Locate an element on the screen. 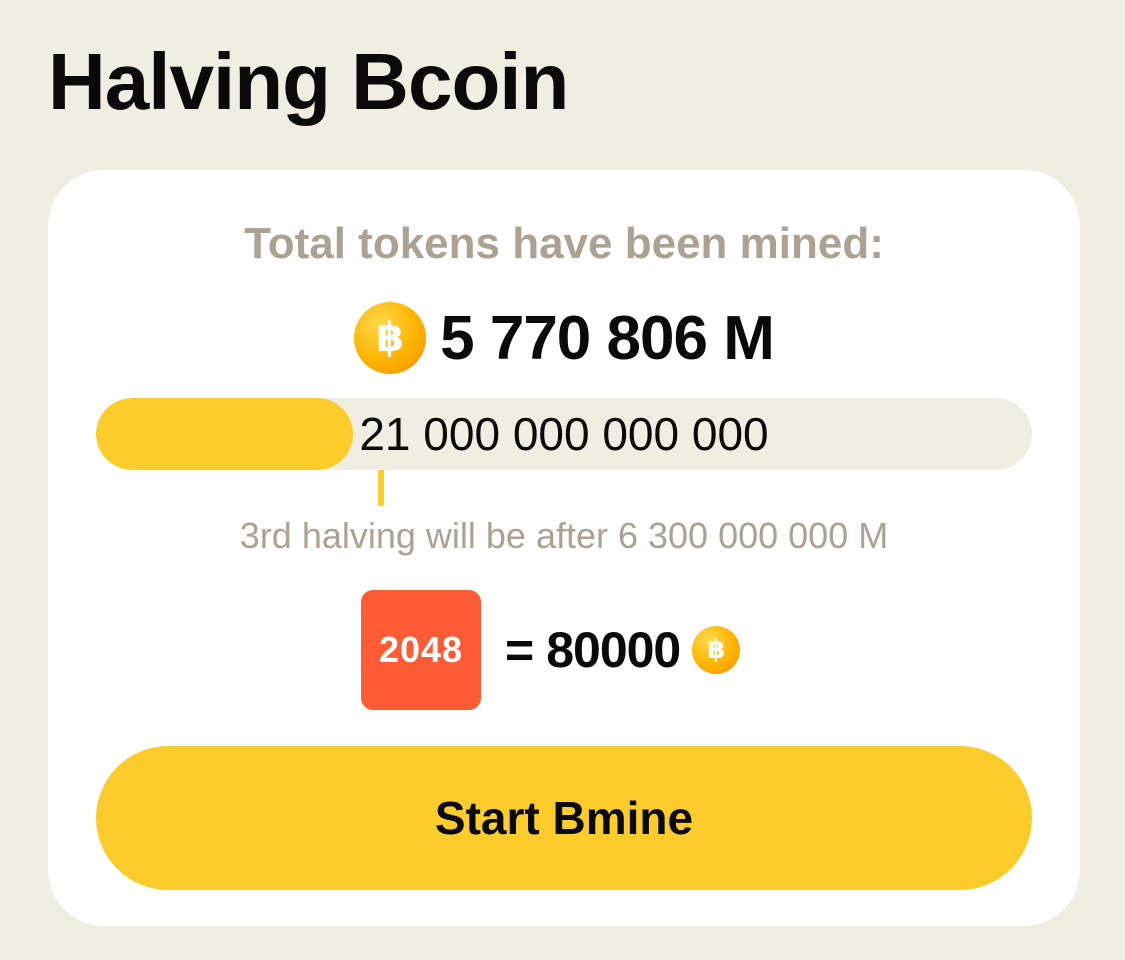 The image size is (1125, 960). page-title: Halving Bcoin is located at coordinates (308, 81).